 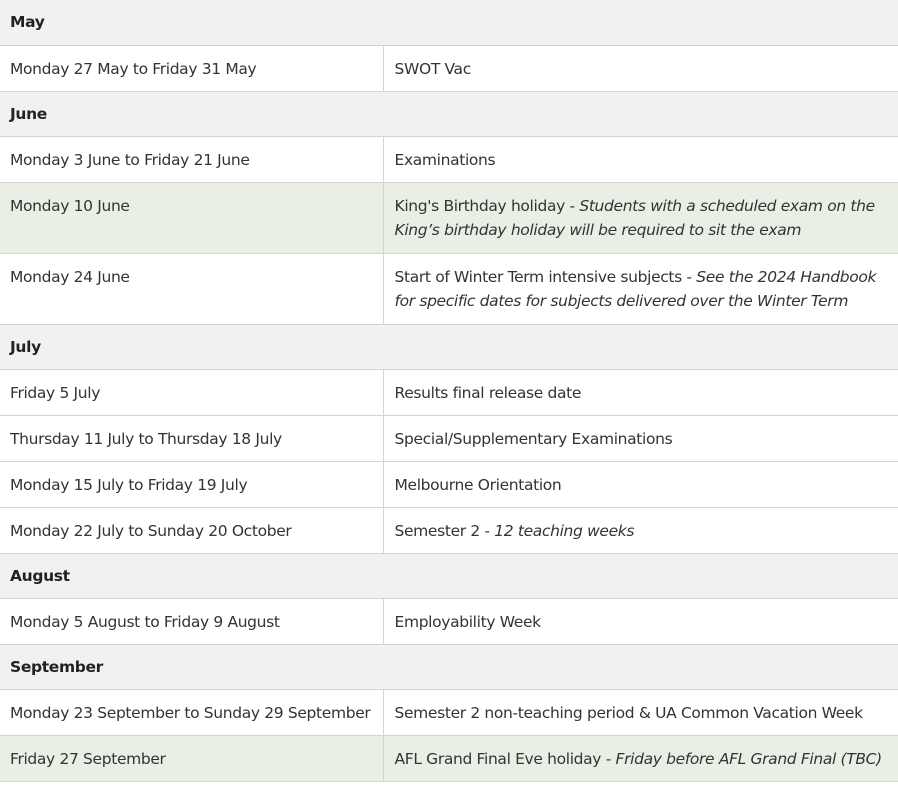 I want to click on event-date: Thursday 11 July to Thursday 18 July, so click(x=192, y=438).